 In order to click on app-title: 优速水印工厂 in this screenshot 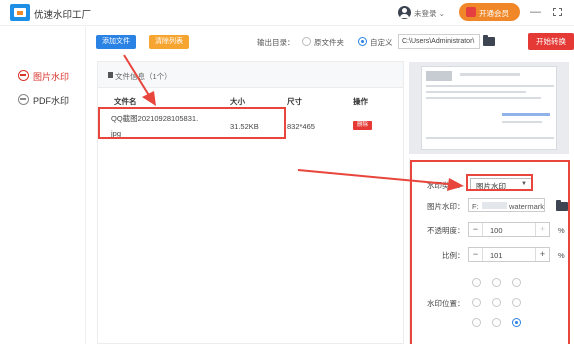, I will do `click(63, 15)`.